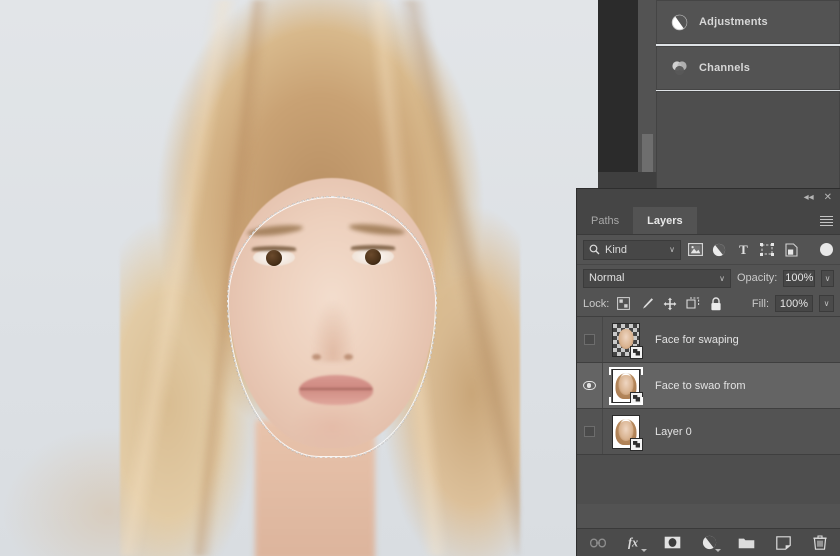 This screenshot has width=840, height=556. Describe the element at coordinates (700, 385) in the screenshot. I see `layer-name-label: Face to swao from` at that location.